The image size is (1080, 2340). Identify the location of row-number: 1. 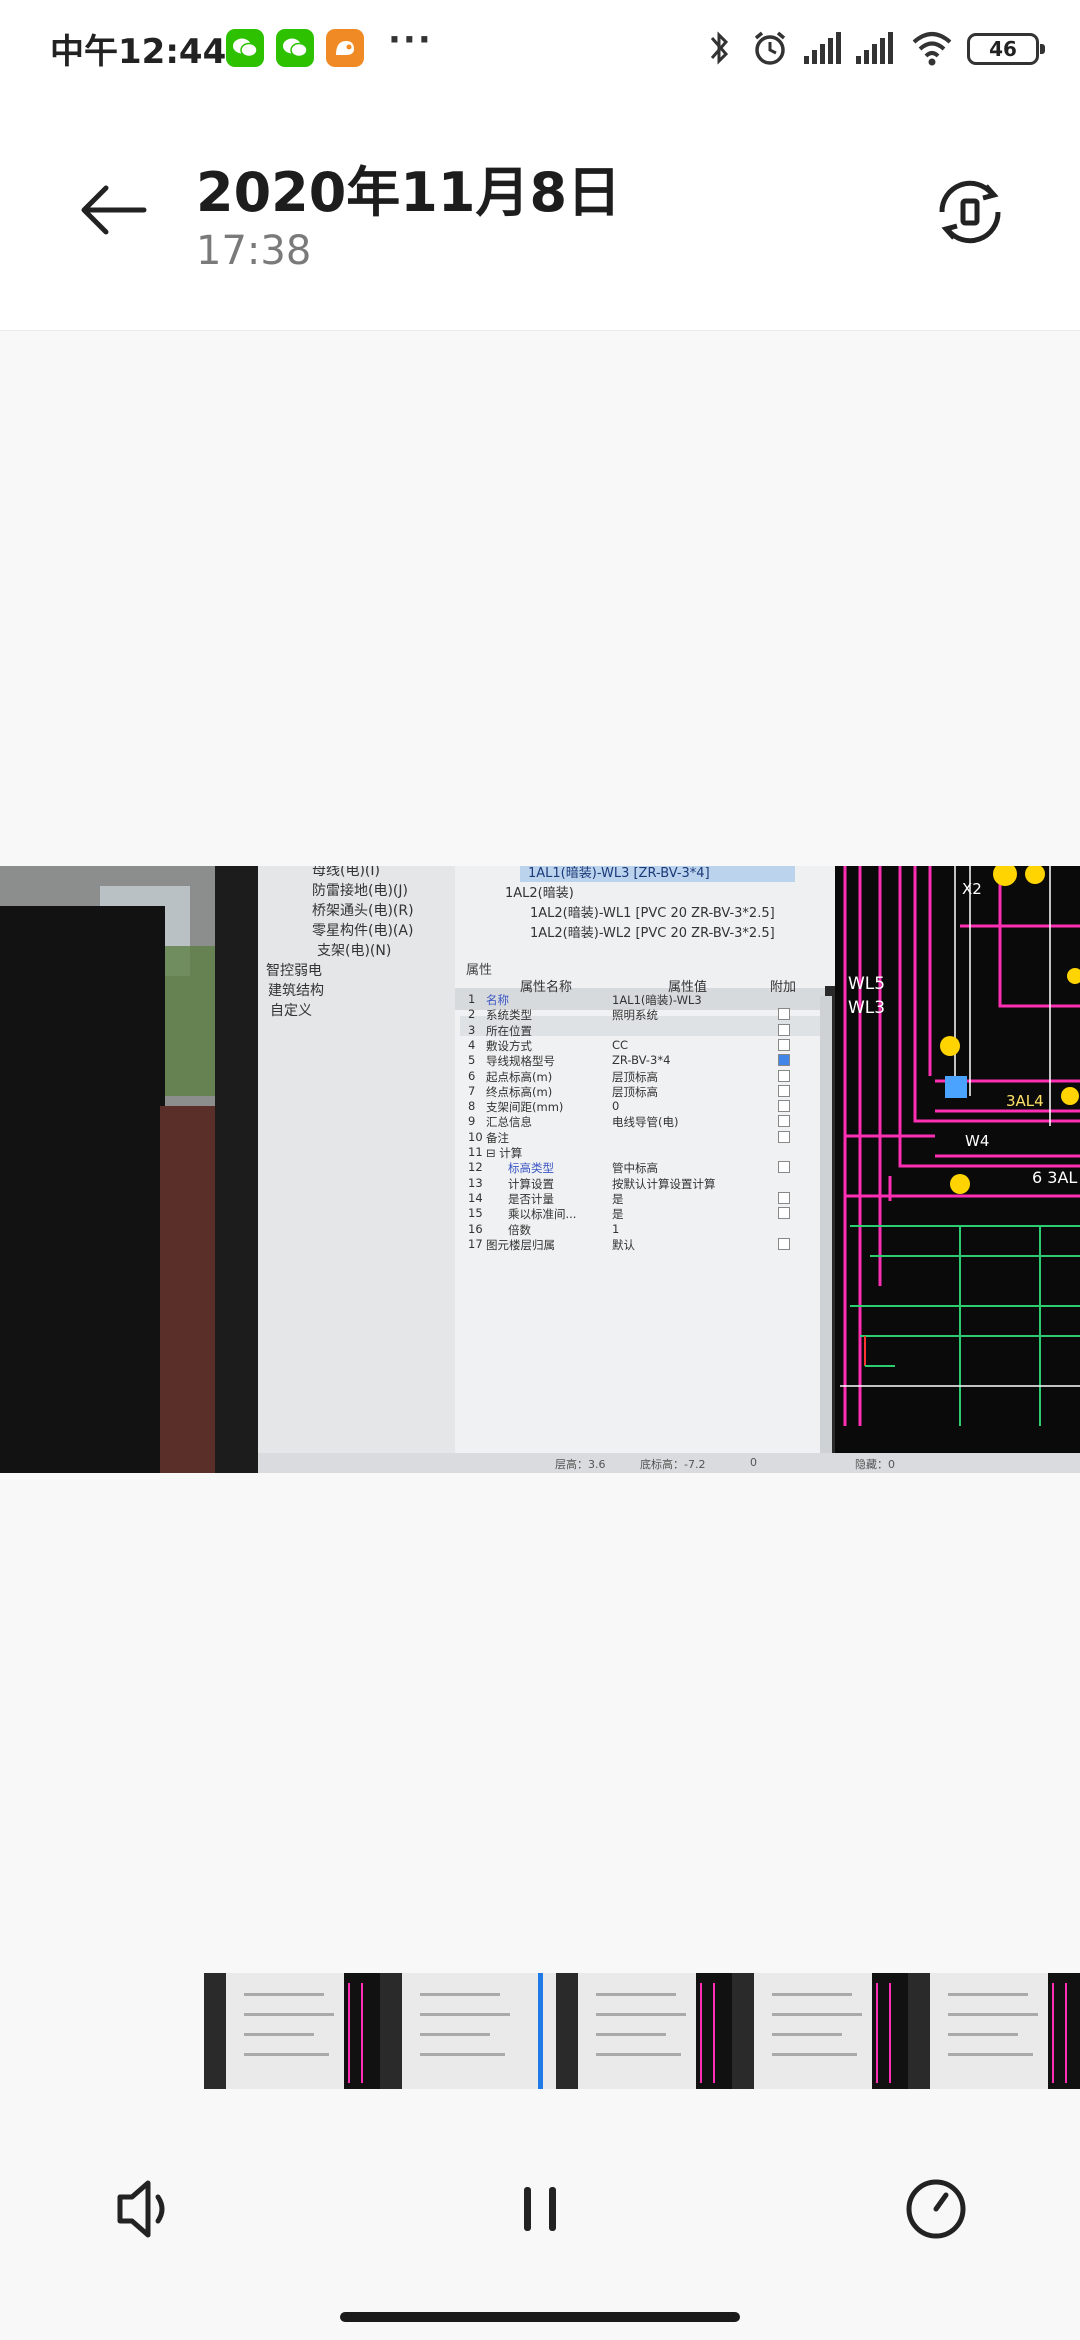
(472, 999).